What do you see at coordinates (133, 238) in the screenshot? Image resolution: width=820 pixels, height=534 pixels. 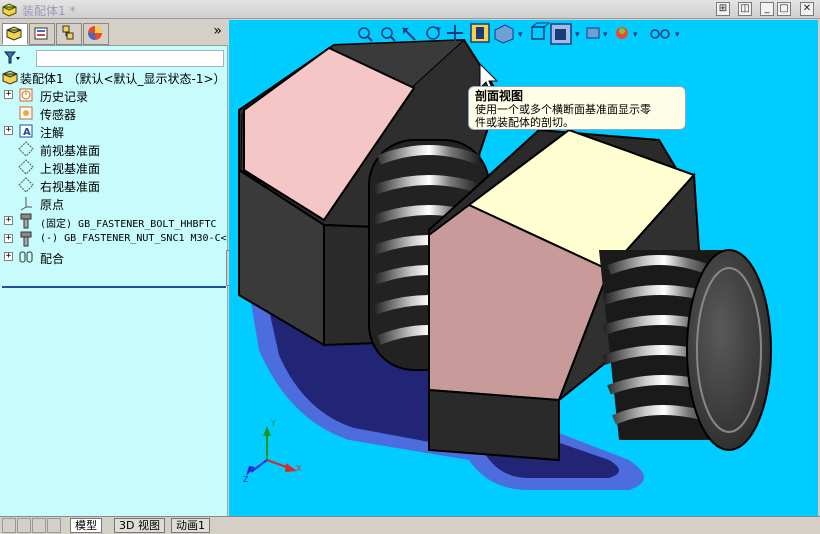 I see `tree-item-label: (-) GB_FASTENER_NUT_SNC1 M30-C<` at bounding box center [133, 238].